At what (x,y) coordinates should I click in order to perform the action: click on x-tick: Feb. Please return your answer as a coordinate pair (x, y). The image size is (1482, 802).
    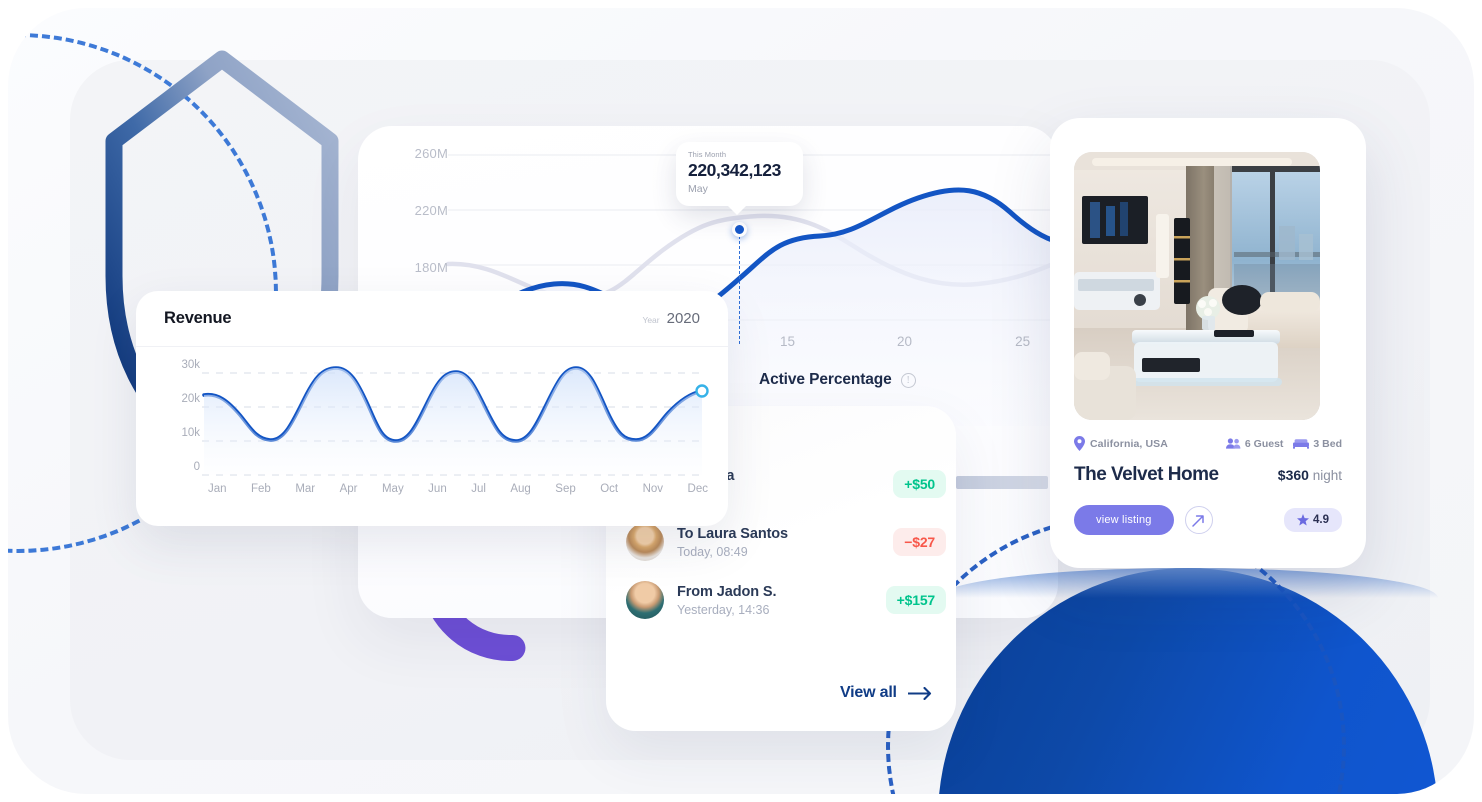
    Looking at the image, I should click on (261, 489).